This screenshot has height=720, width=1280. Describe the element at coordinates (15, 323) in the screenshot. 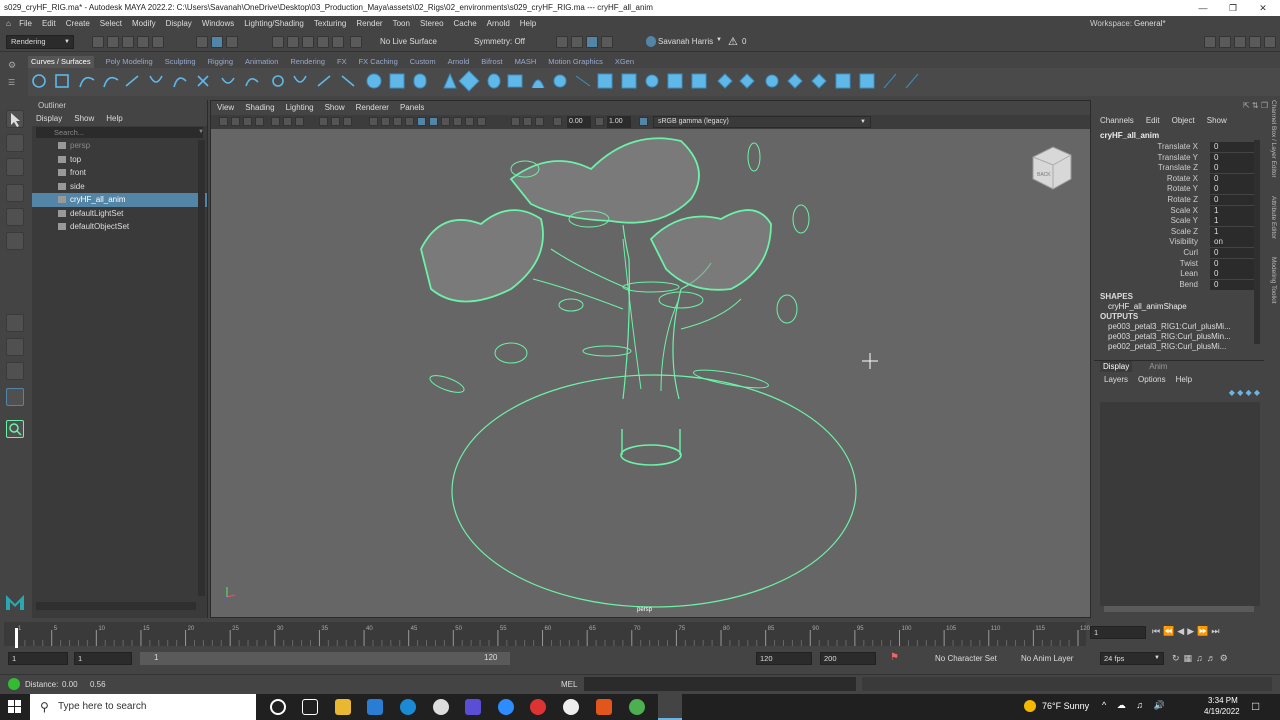

I see `single-view-icon` at that location.